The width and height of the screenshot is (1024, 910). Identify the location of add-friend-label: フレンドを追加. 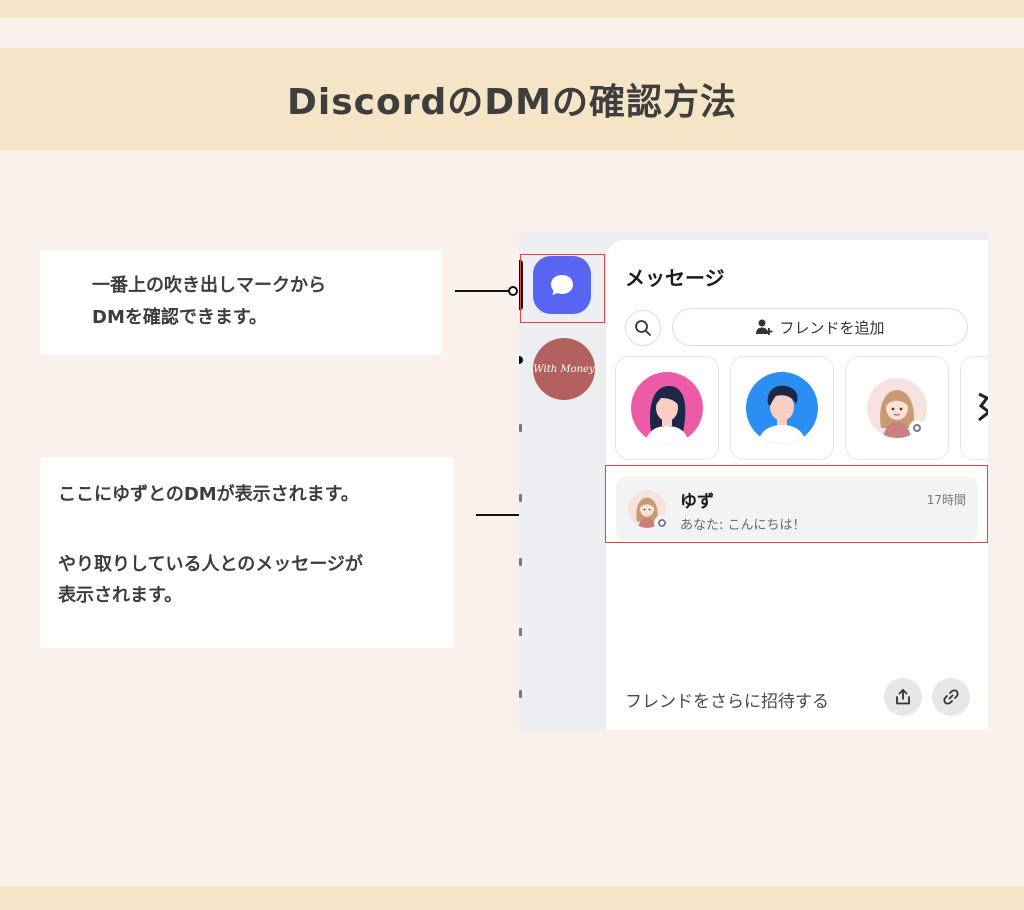
(832, 327).